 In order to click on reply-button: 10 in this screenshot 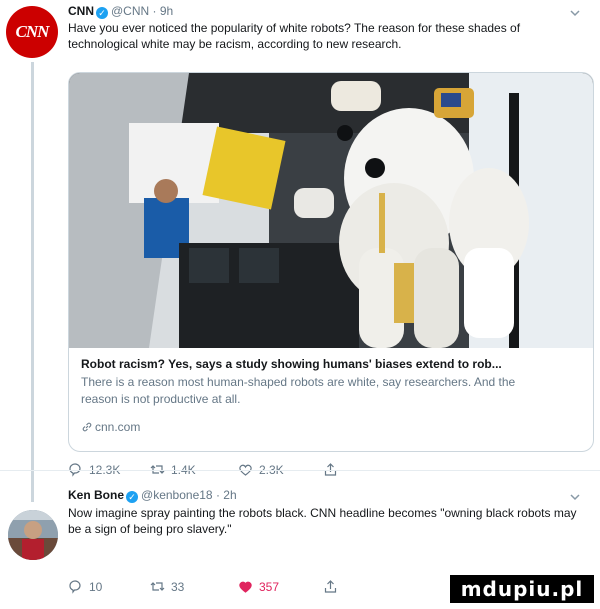, I will do `click(85, 587)`.